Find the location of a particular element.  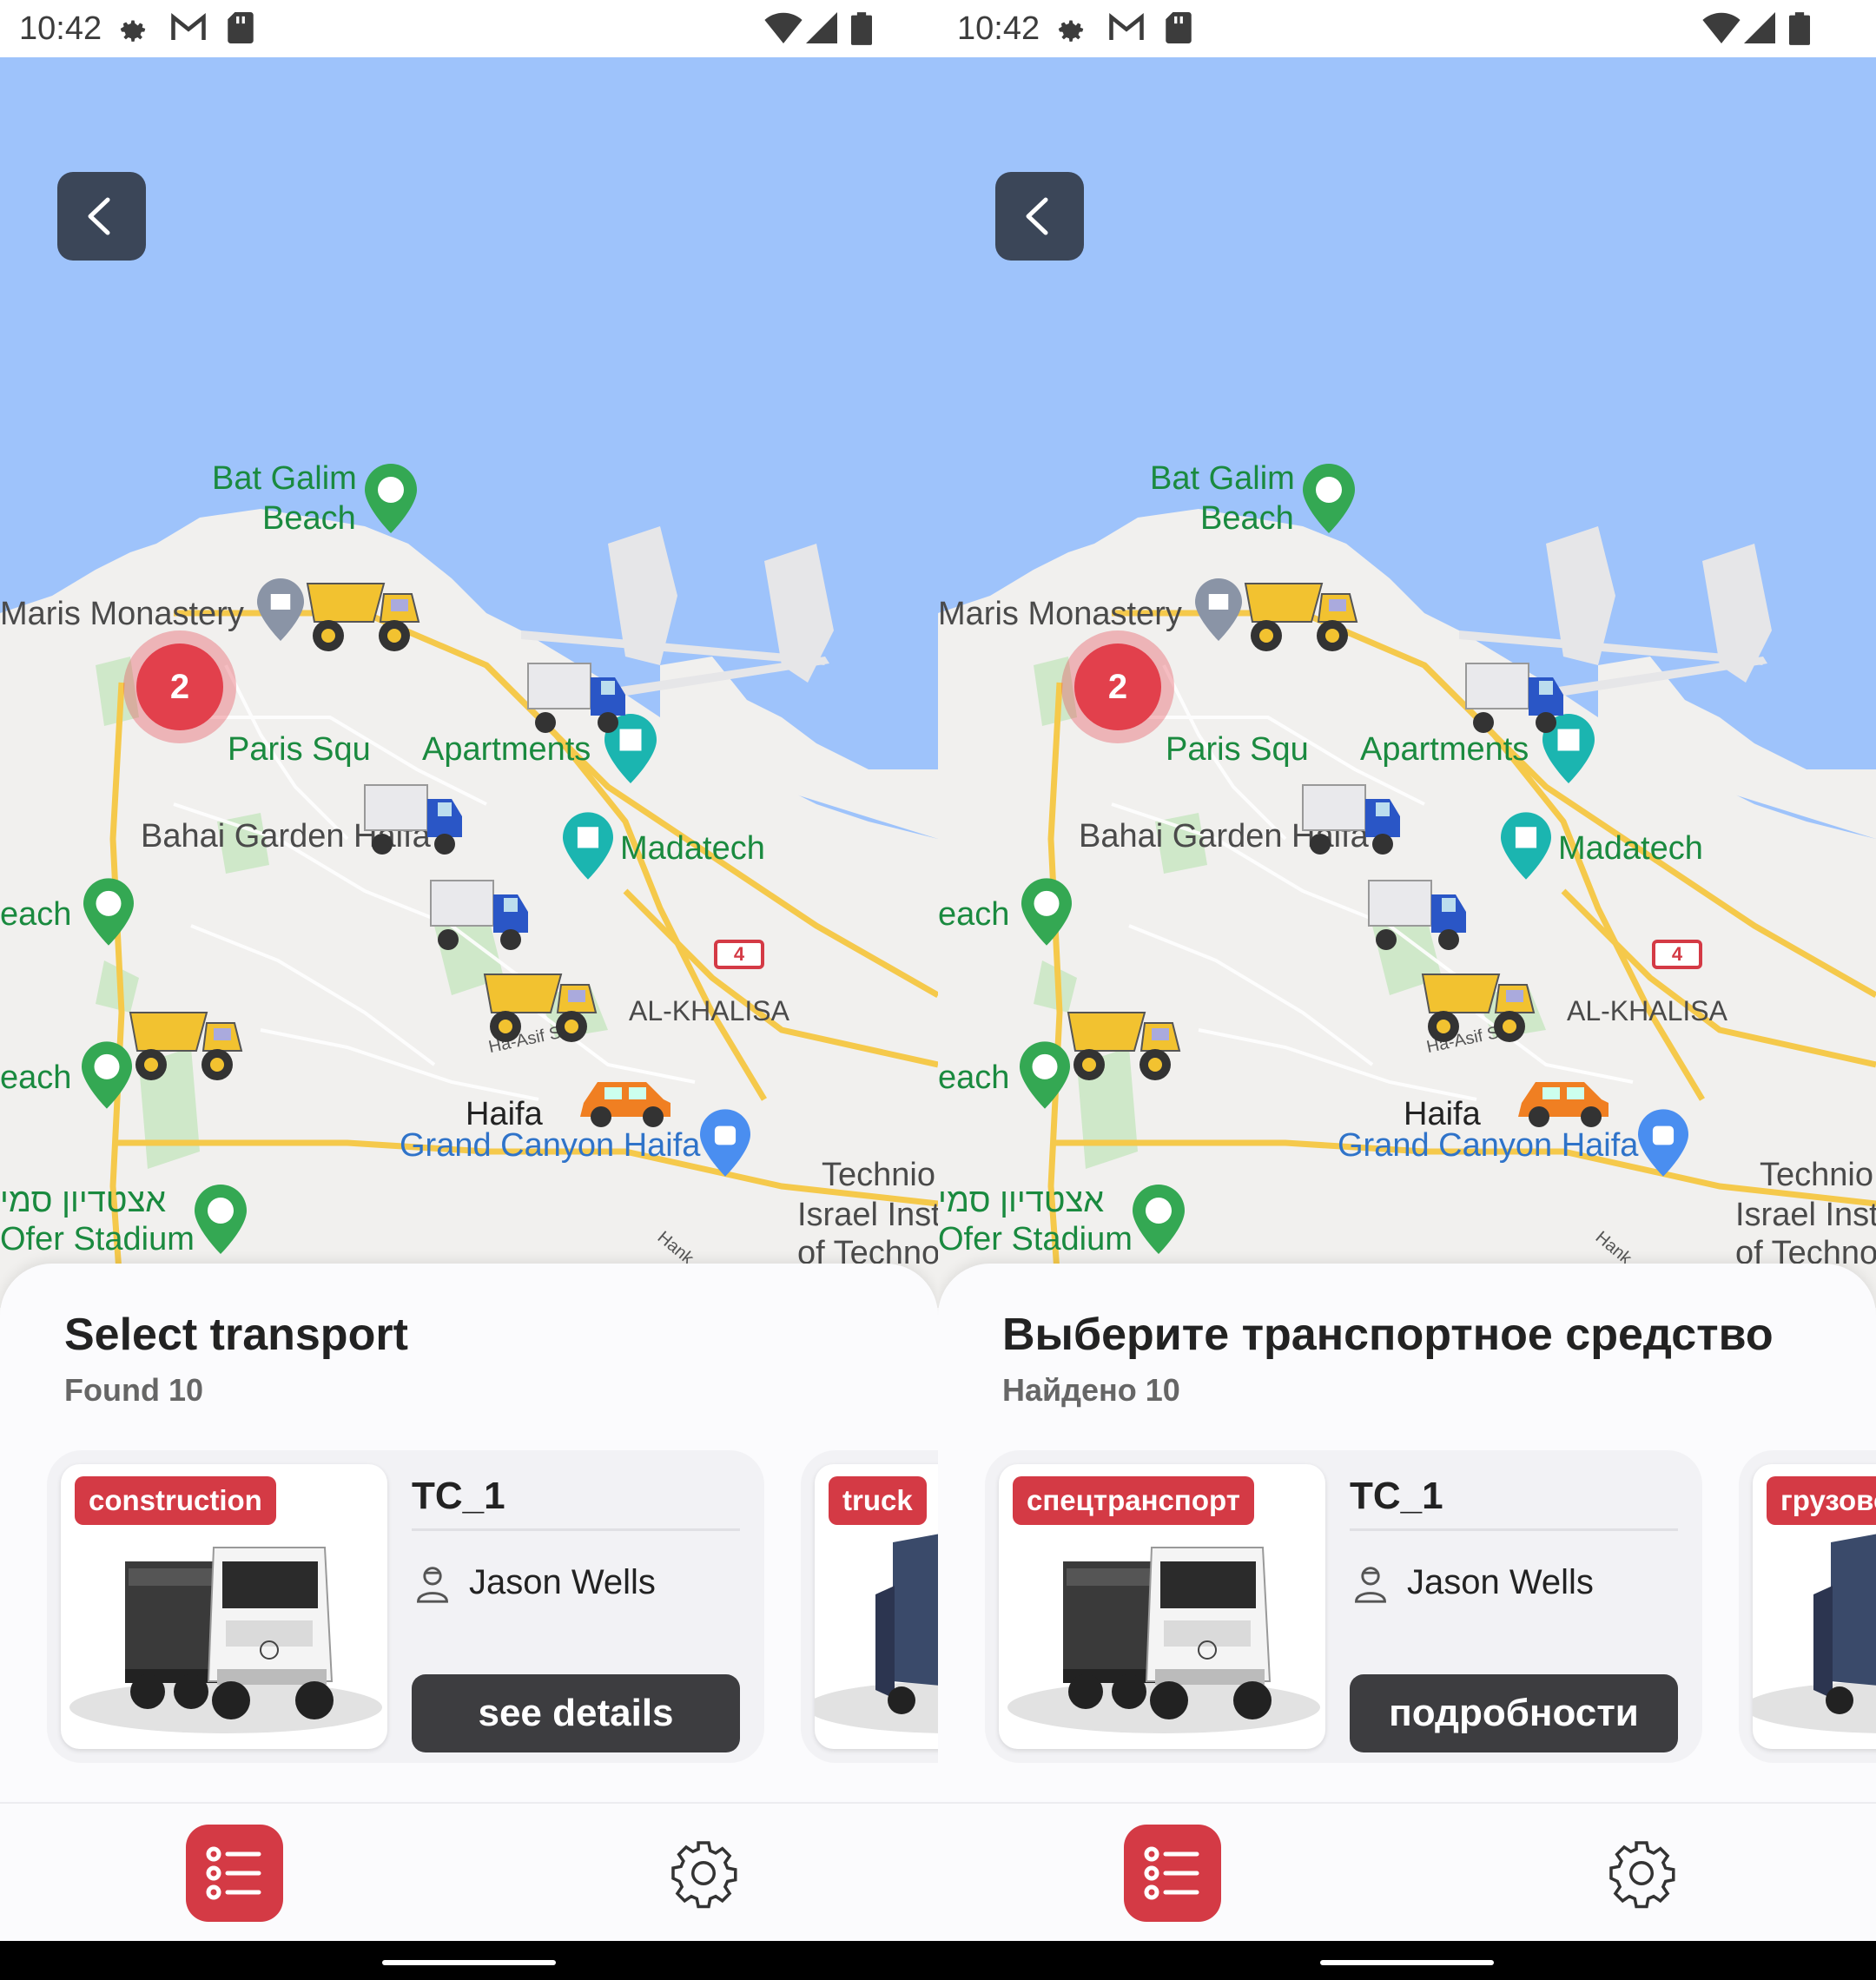

map-label-technion-2: Israel Inst is located at coordinates (867, 1215).